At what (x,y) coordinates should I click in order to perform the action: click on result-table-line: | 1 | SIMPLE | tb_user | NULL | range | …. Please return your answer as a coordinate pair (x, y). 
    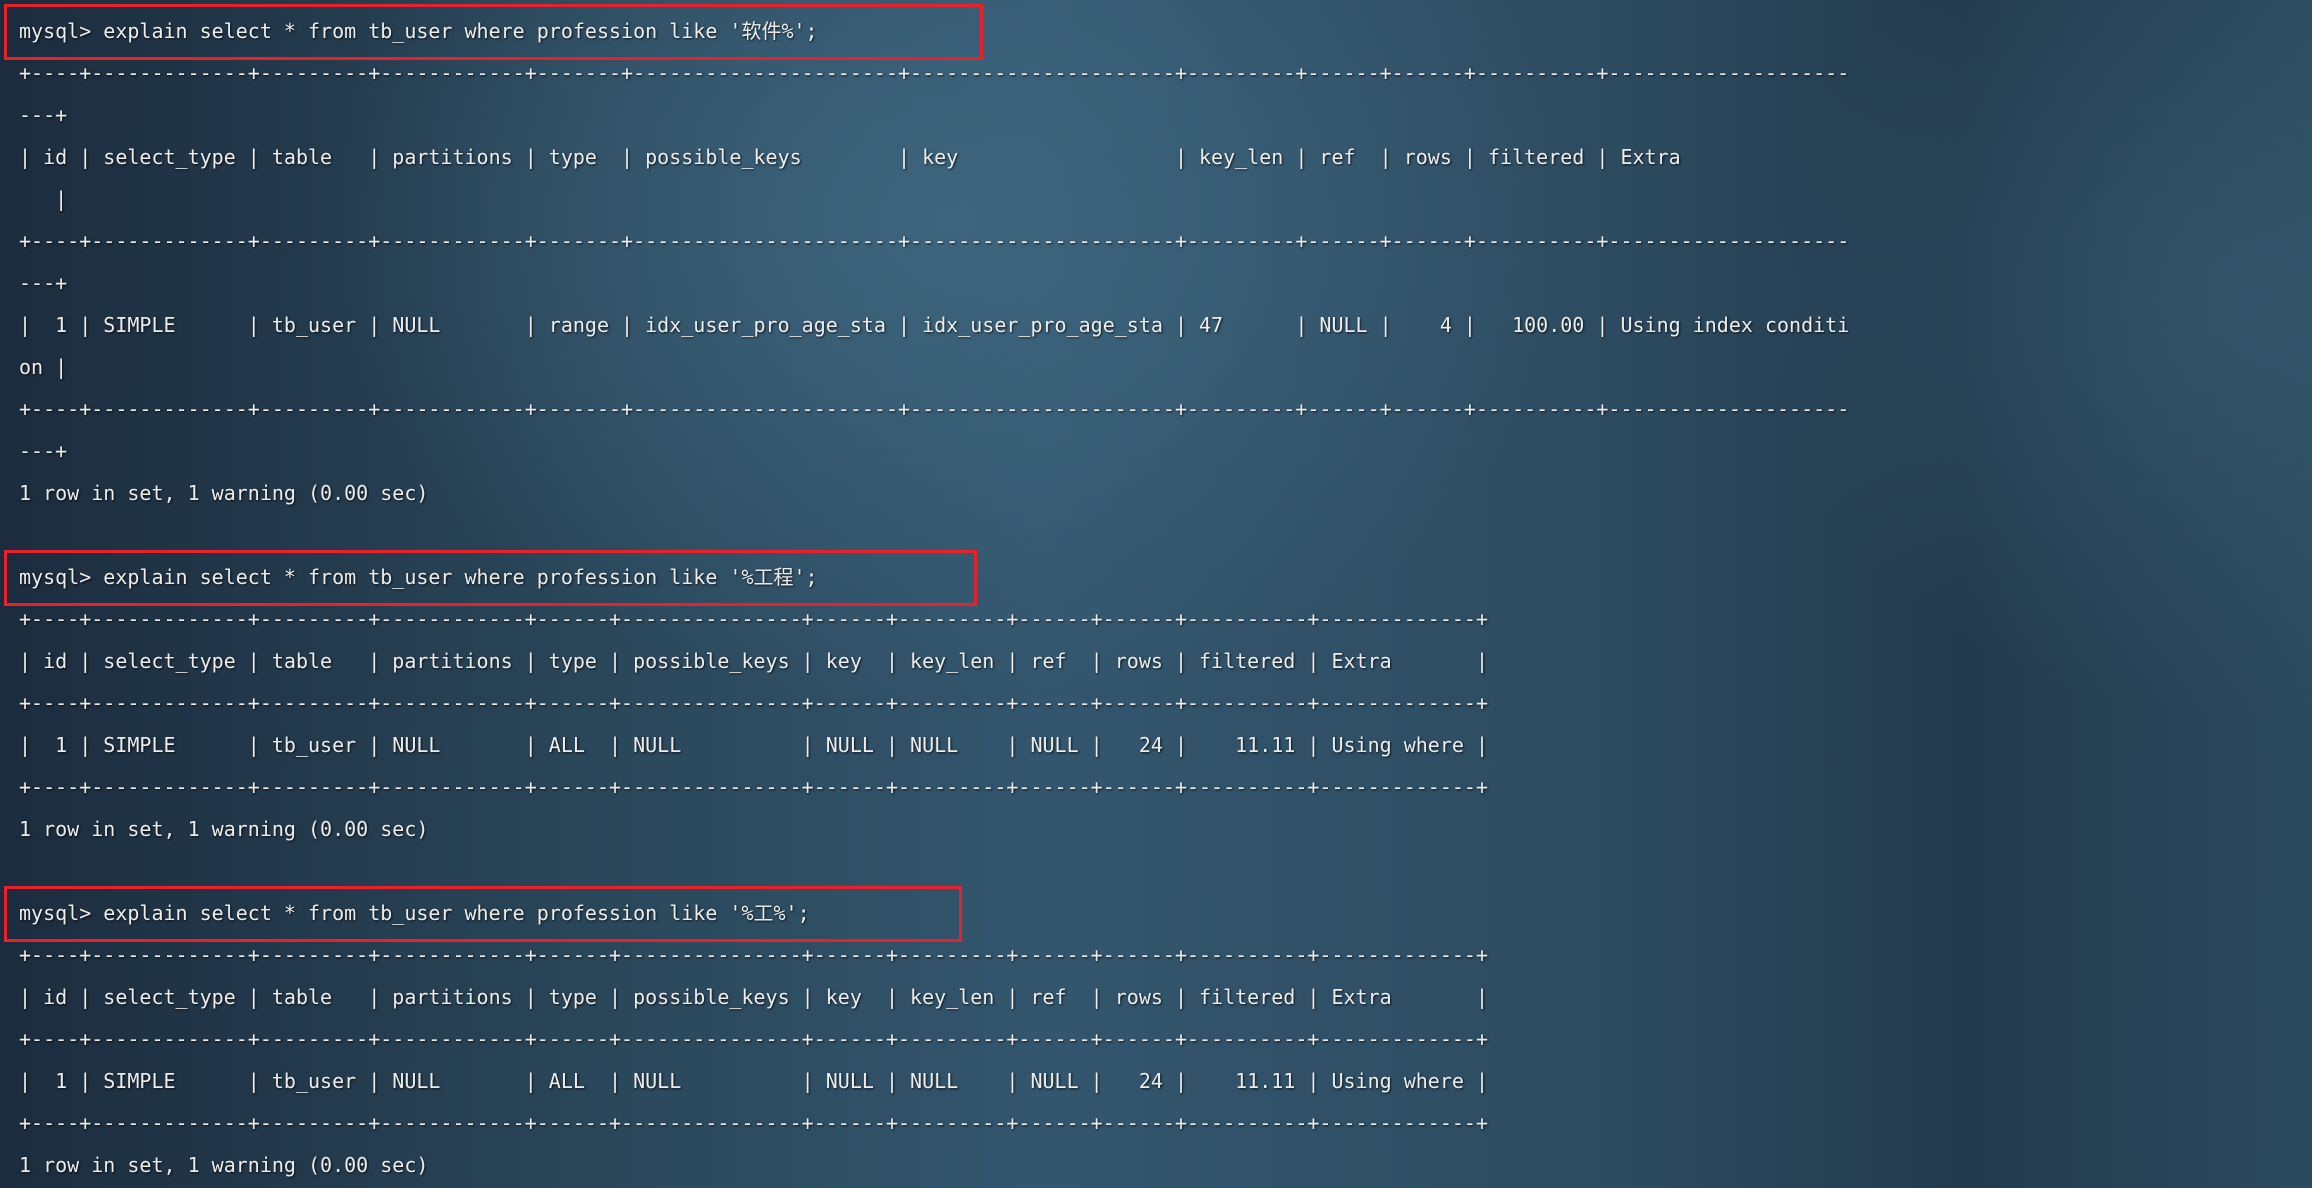
    Looking at the image, I should click on (934, 325).